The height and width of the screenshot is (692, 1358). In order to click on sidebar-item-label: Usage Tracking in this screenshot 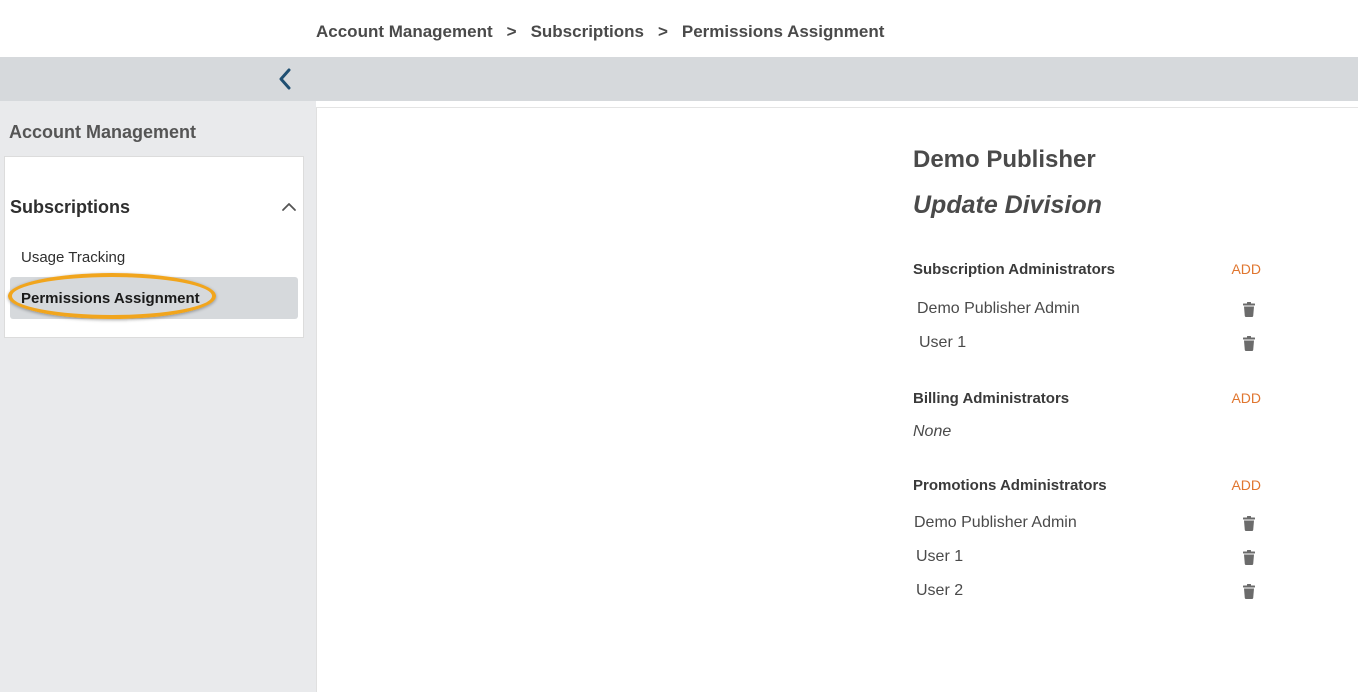, I will do `click(73, 257)`.